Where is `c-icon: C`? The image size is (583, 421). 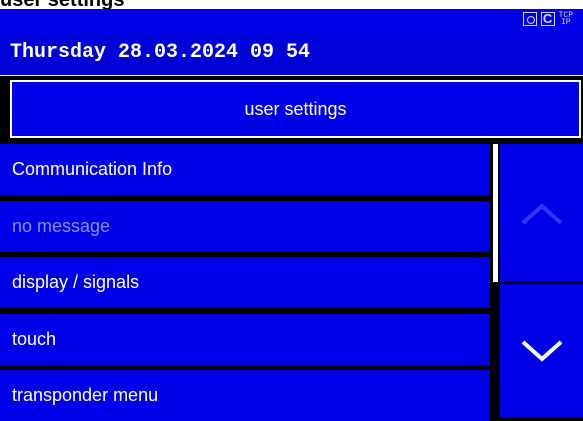 c-icon: C is located at coordinates (547, 19).